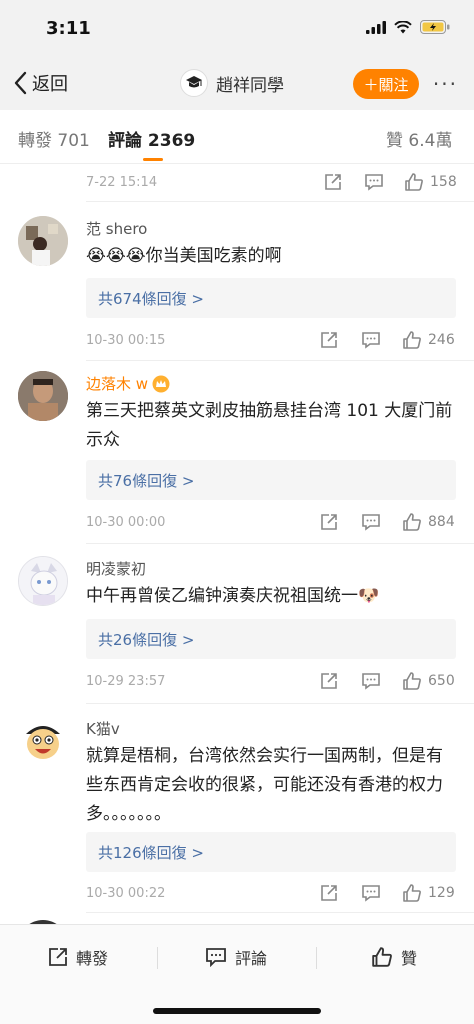  I want to click on replies-link: 共674條回復 >, so click(151, 298).